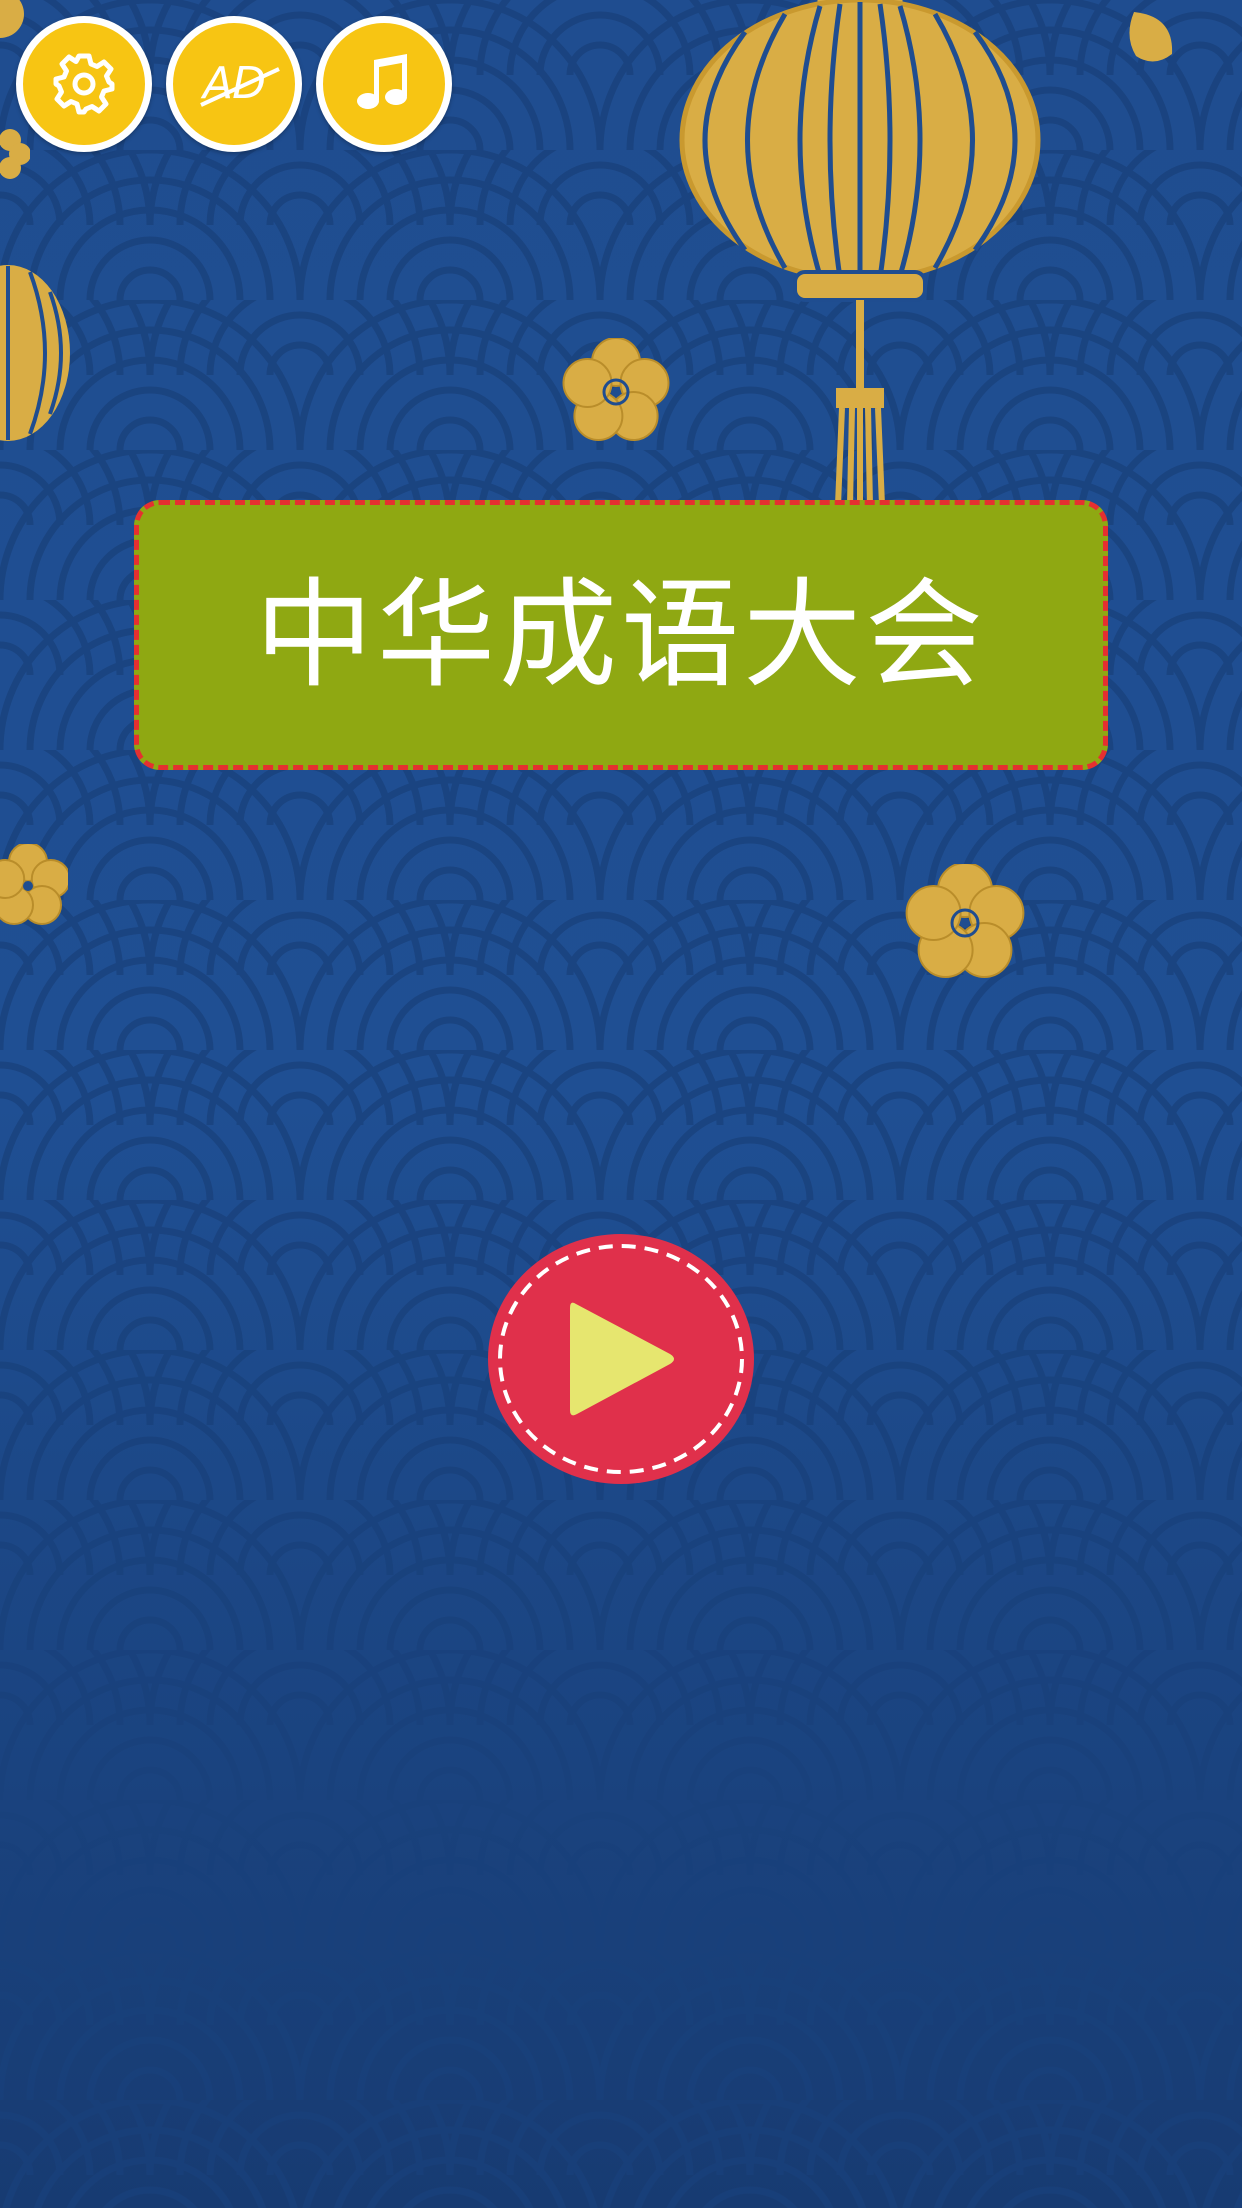 The image size is (1242, 2208). I want to click on music-note-icon, so click(382, 81).